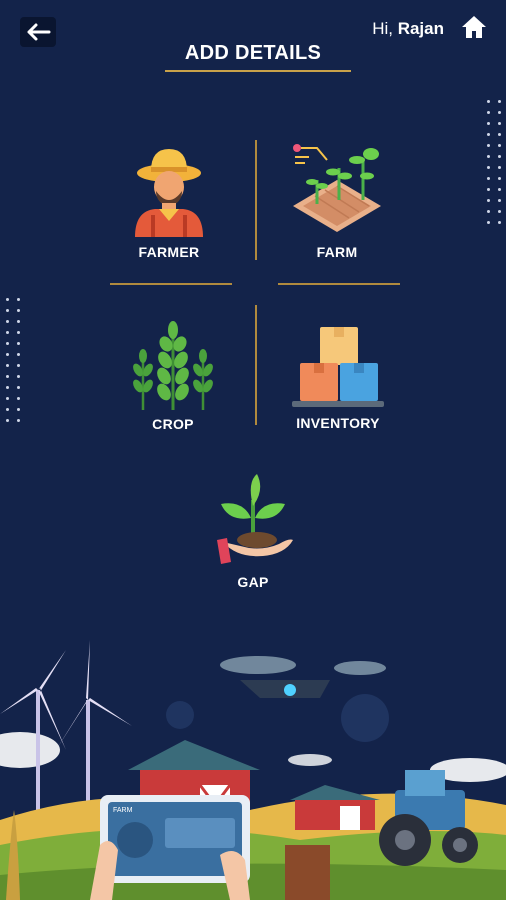 The image size is (506, 900). Describe the element at coordinates (382, 28) in the screenshot. I see `greeting-text: Hi,` at that location.